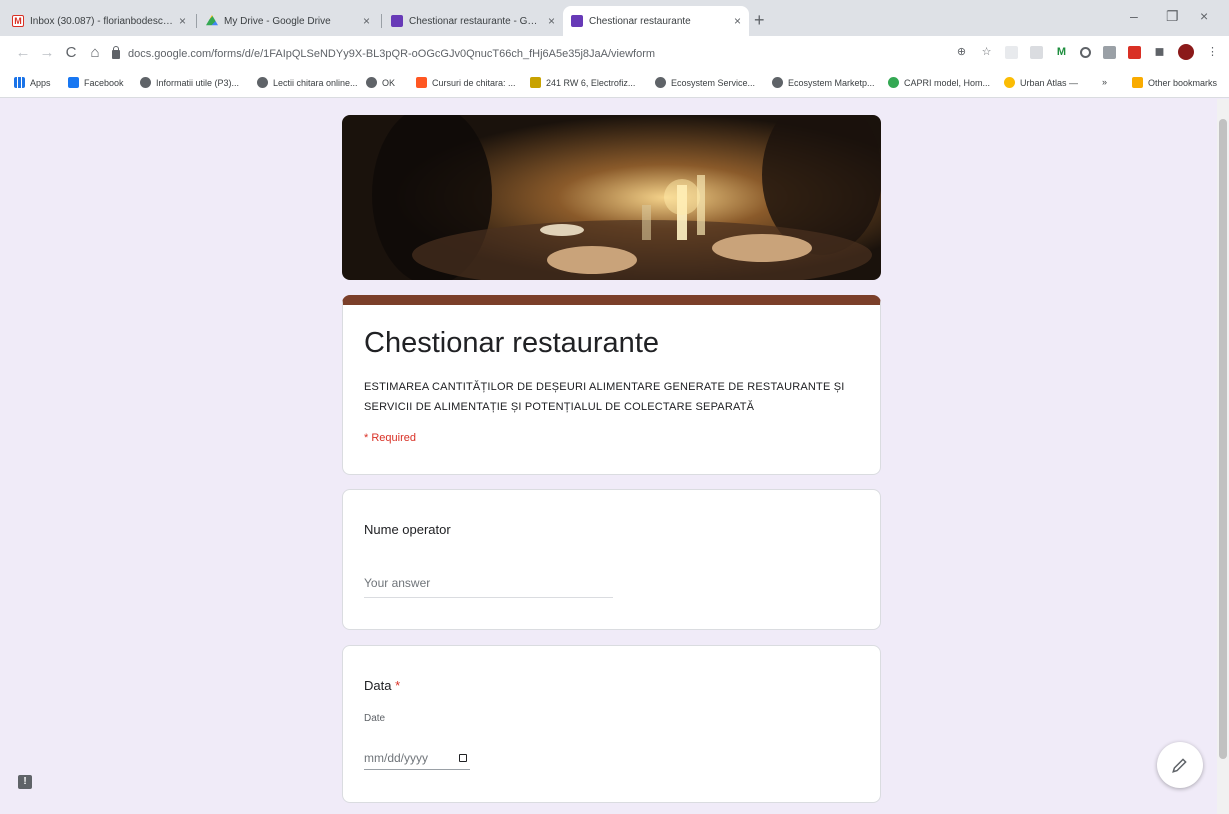 This screenshot has width=1229, height=814. Describe the element at coordinates (986, 52) in the screenshot. I see `star-icon: ☆` at that location.